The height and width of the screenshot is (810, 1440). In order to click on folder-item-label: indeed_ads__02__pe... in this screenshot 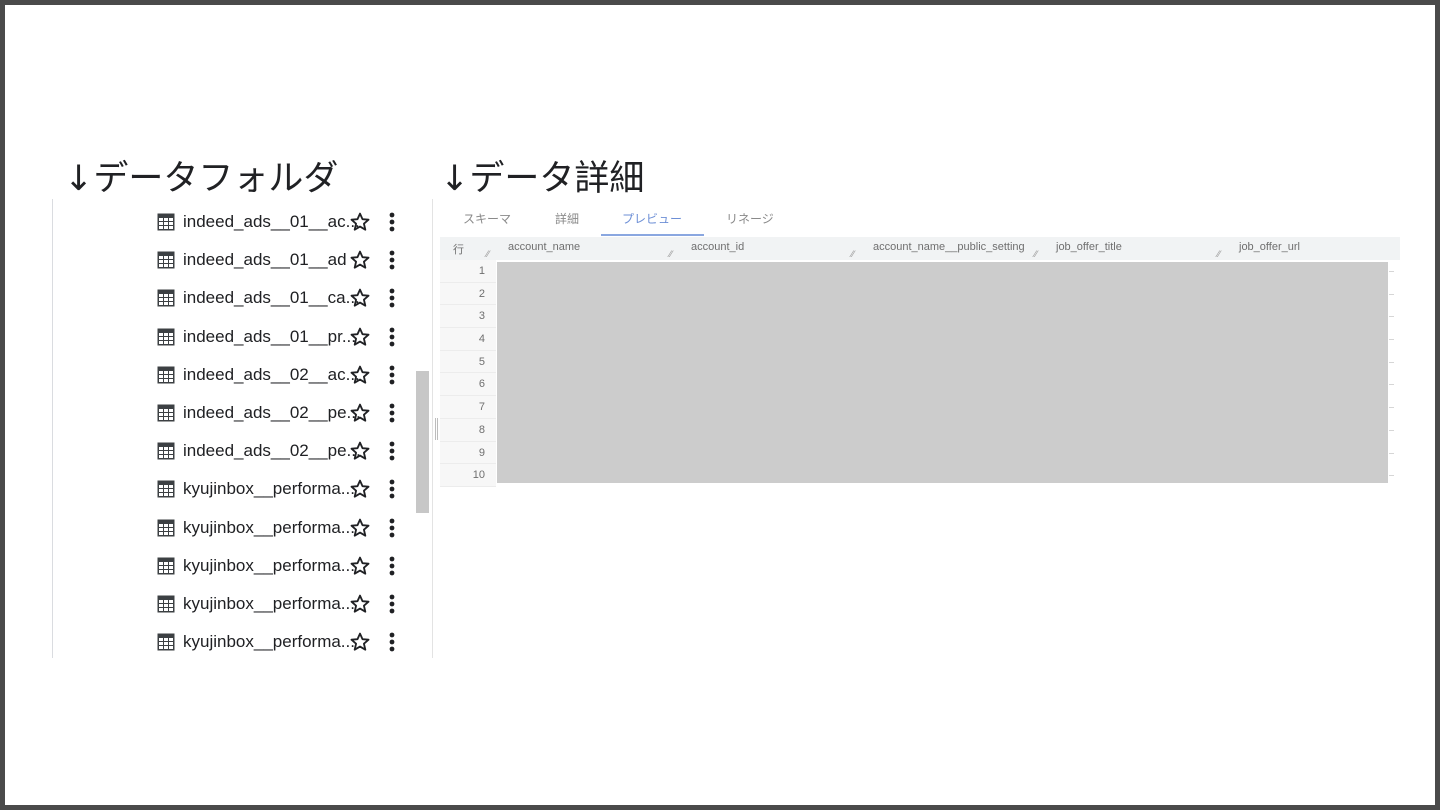, I will do `click(272, 451)`.